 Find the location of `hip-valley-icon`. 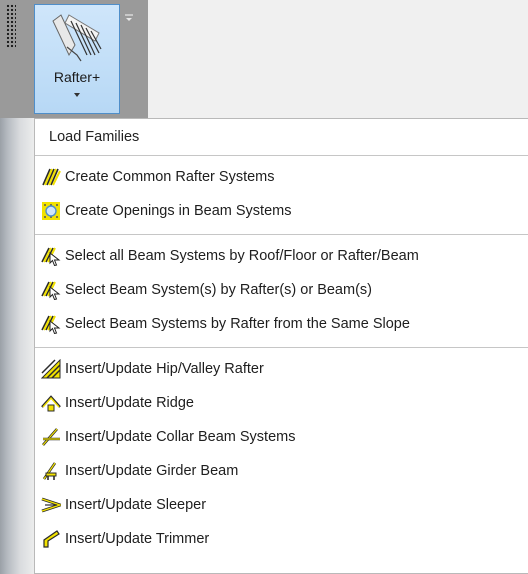

hip-valley-icon is located at coordinates (52, 369).